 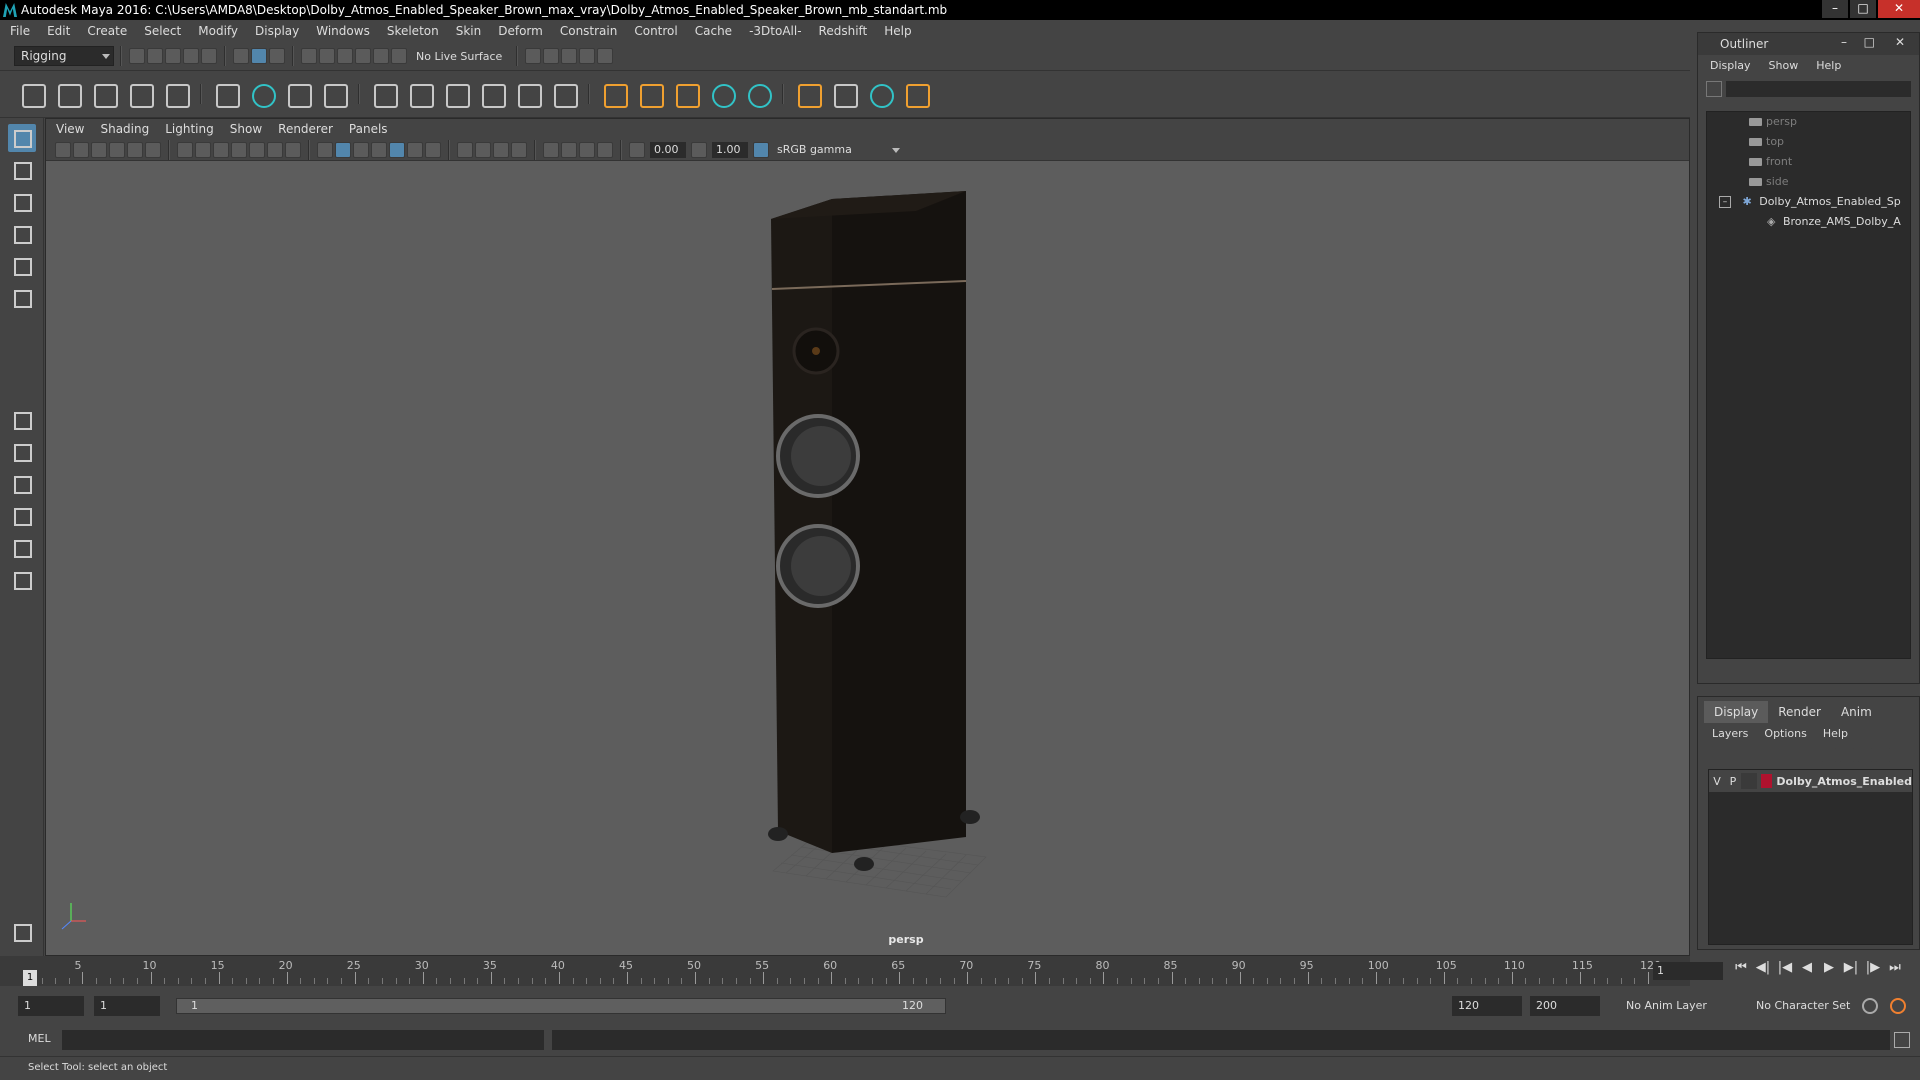 I want to click on select-hierarchy-icon, so click(x=241, y=56).